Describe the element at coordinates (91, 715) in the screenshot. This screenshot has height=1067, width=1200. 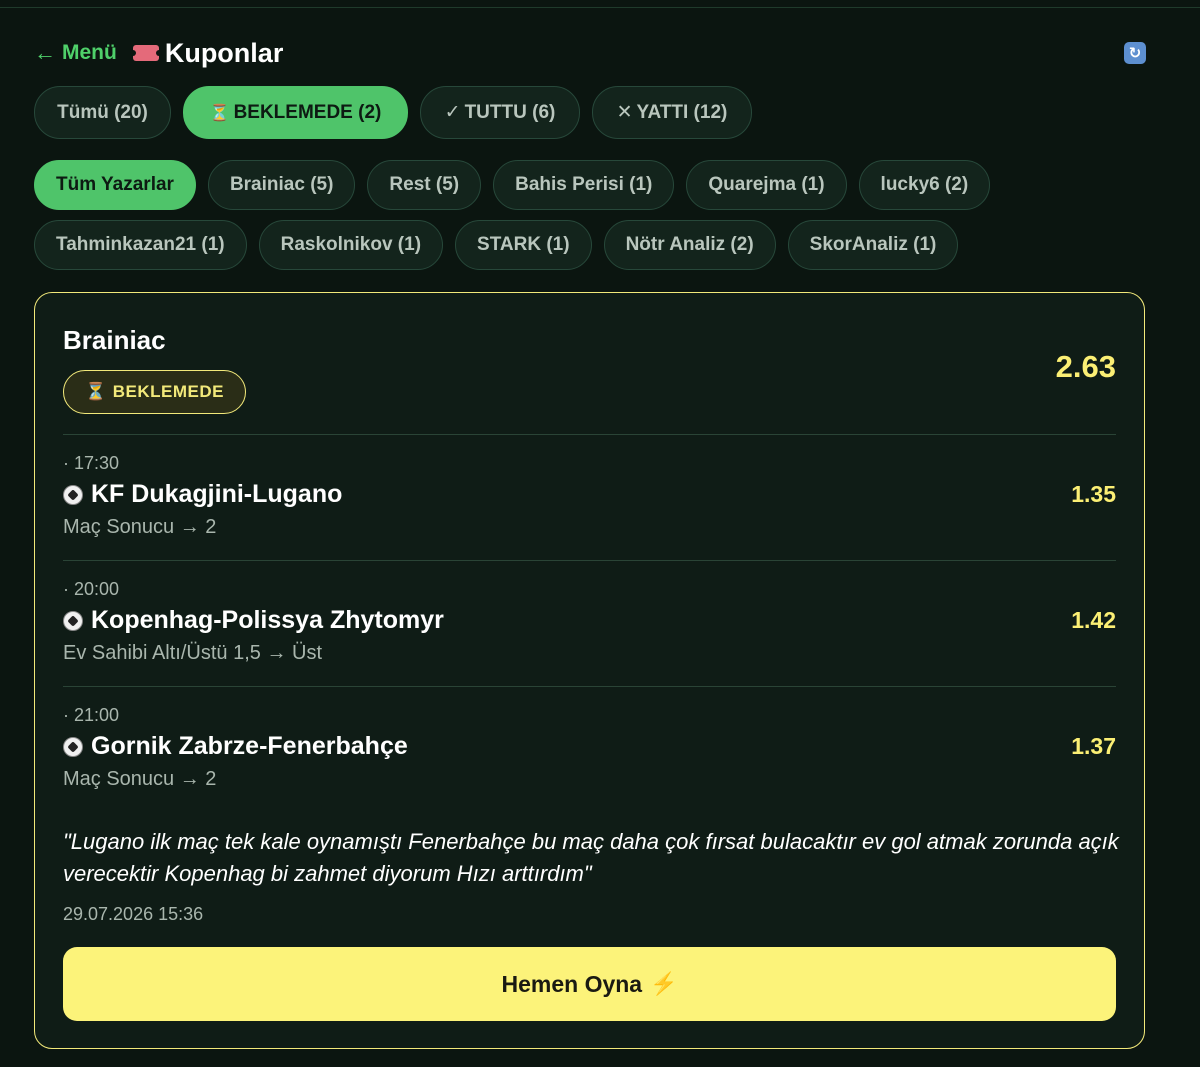
I see `match-time: · 21:00` at that location.